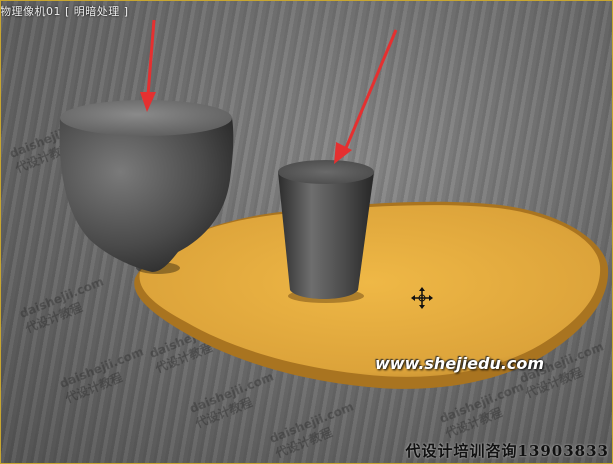 This screenshot has width=613, height=464. I want to click on site-watermark: www.shejiedu.com, so click(460, 363).